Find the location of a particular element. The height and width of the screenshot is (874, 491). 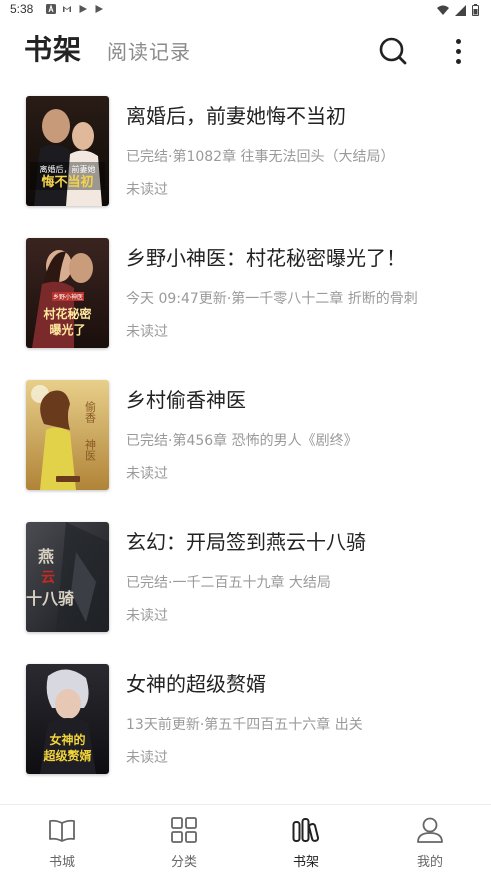

book-progress: 今天 09:47更新·第一千零八十二章 折断的骨刺 is located at coordinates (272, 299).